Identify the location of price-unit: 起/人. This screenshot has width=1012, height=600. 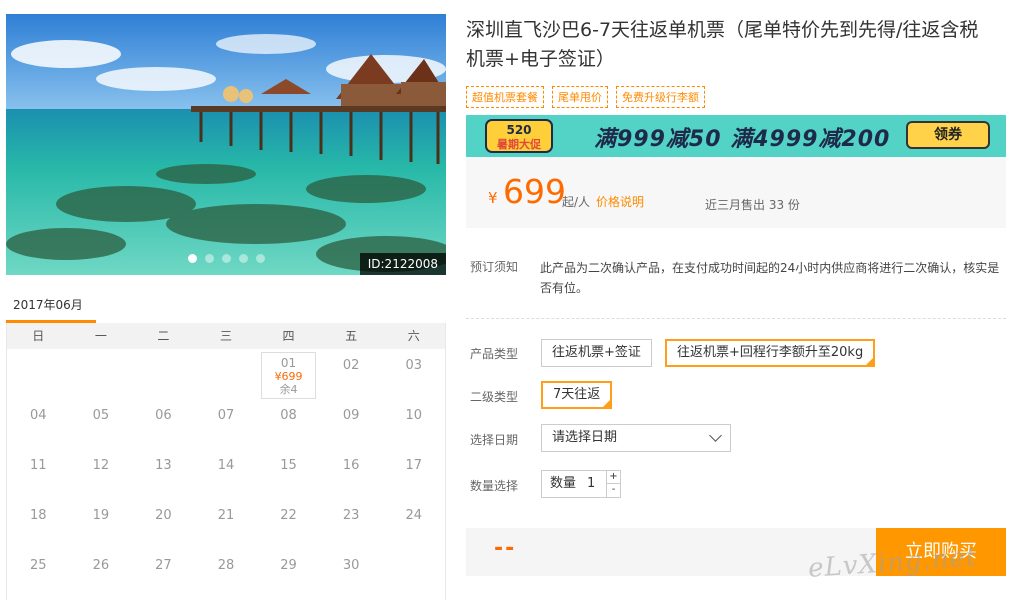
(576, 202).